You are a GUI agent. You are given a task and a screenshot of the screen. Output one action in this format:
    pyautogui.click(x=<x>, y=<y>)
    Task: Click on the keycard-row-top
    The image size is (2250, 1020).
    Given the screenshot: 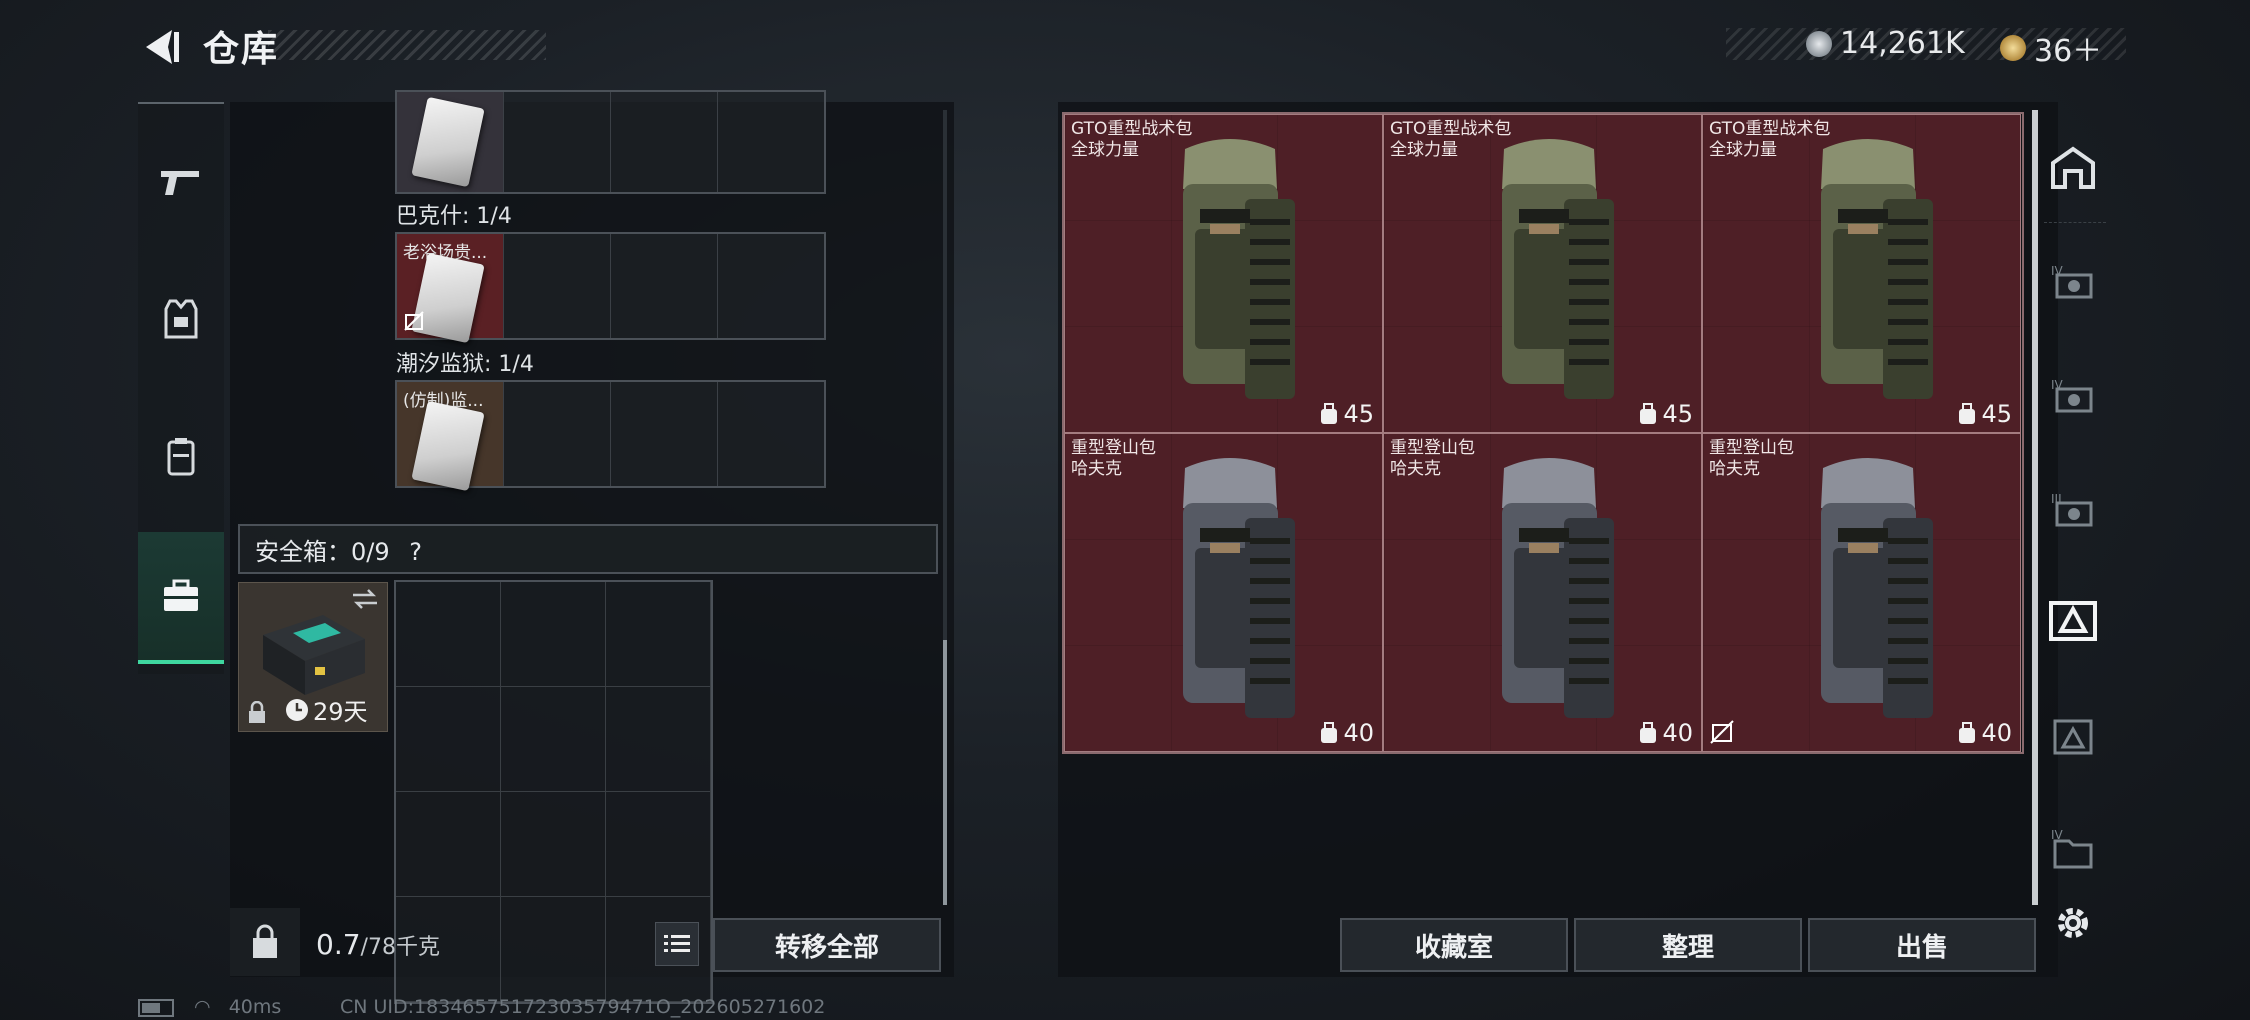 What is the action you would take?
    pyautogui.click(x=610, y=142)
    